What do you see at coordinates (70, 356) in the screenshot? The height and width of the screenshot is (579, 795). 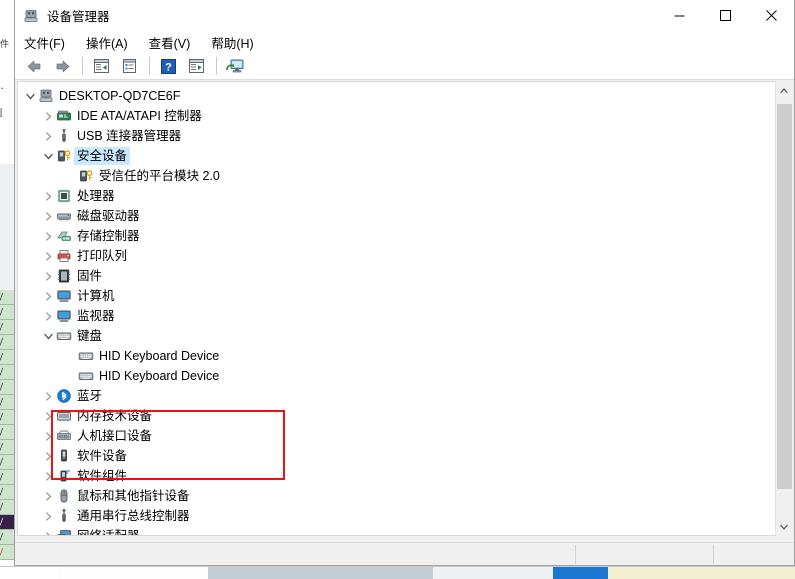 I see `expander-placeholder` at bounding box center [70, 356].